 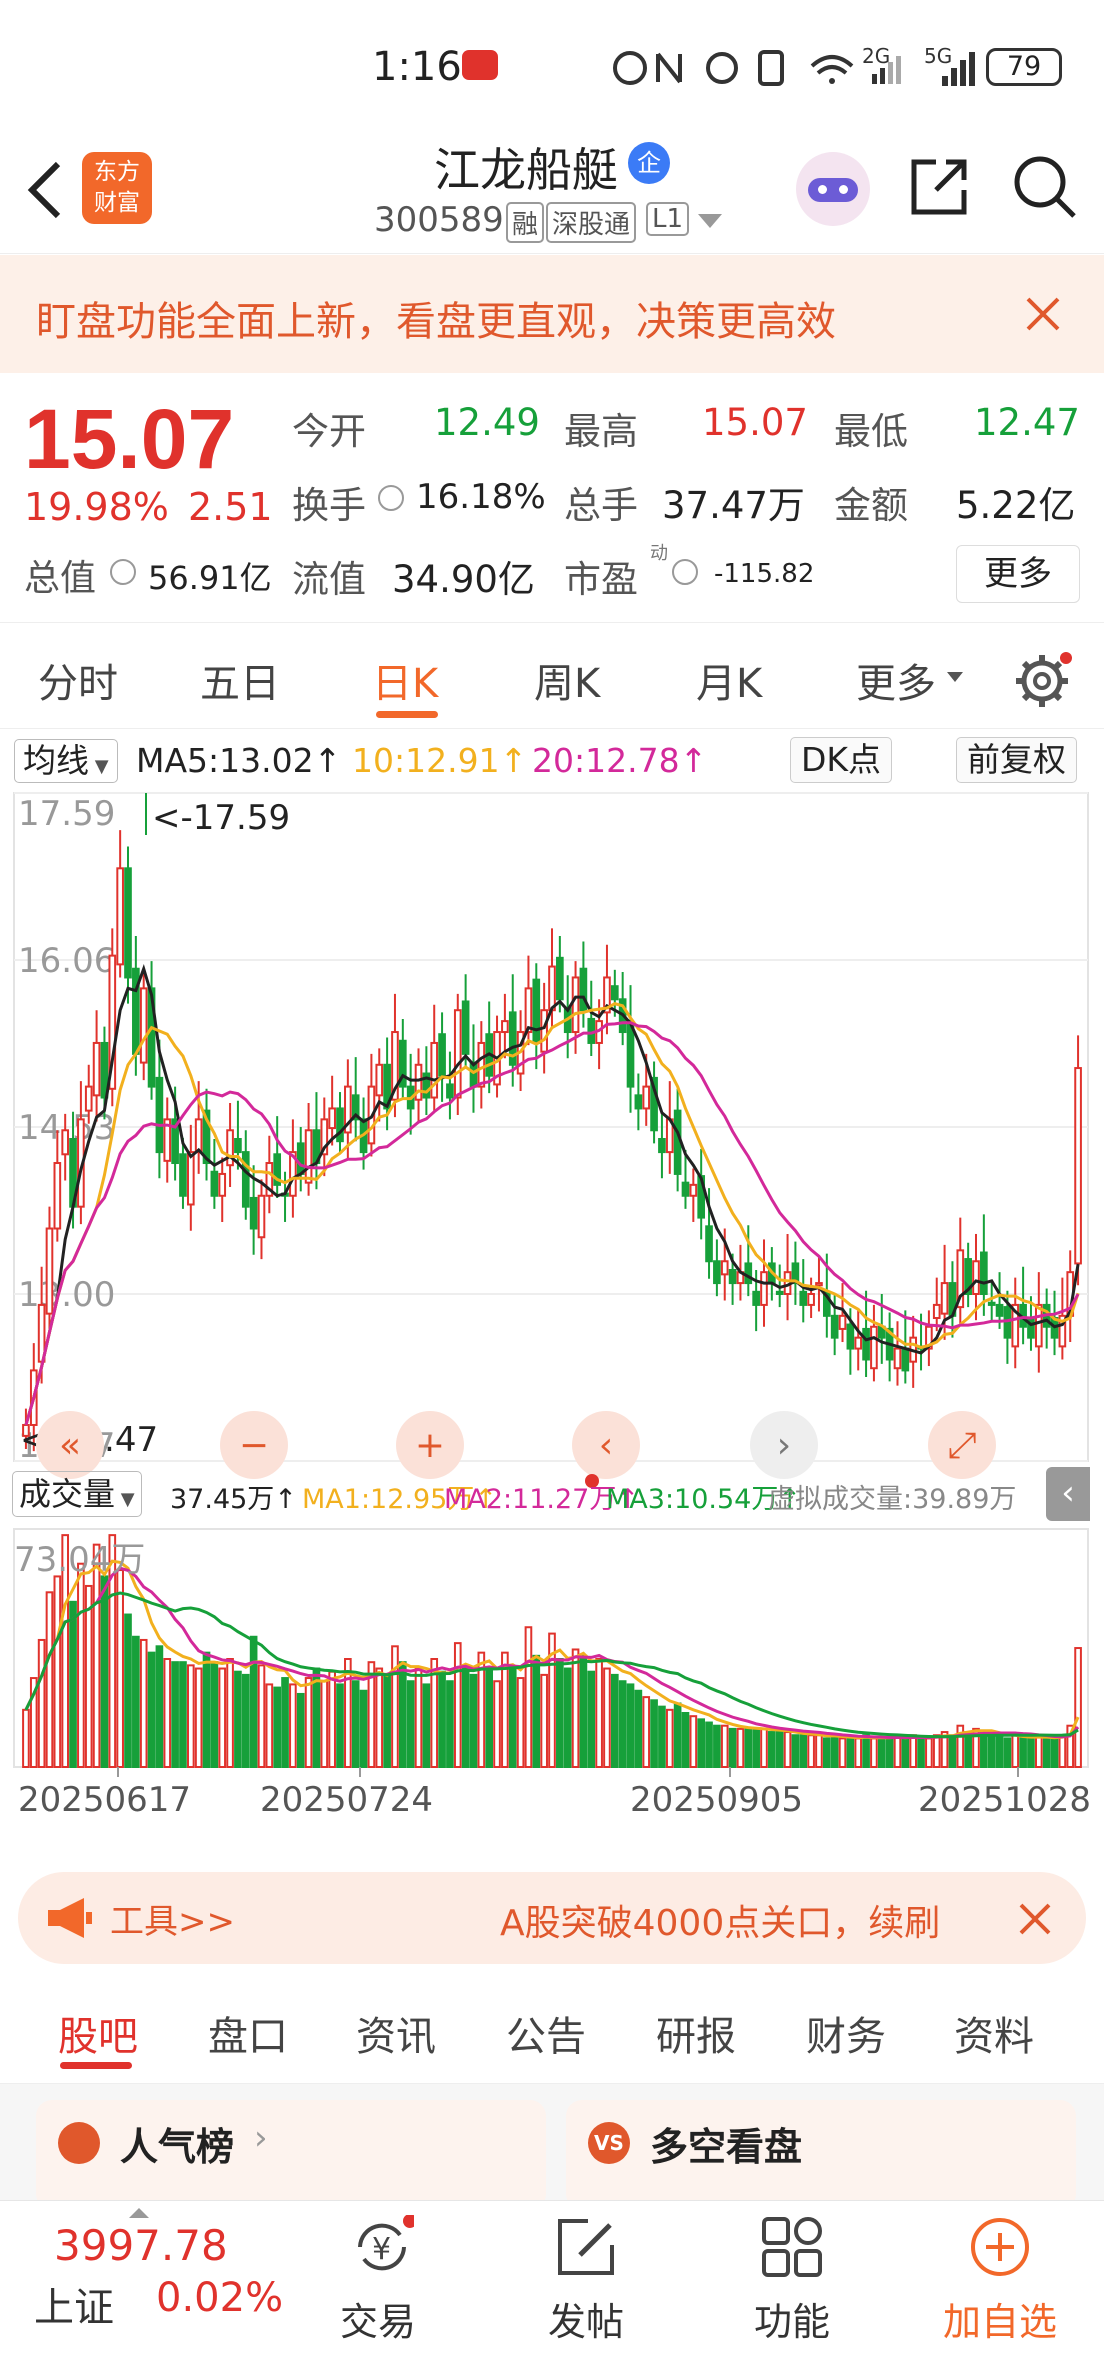 I want to click on tab-more: 更多, so click(x=896, y=680).